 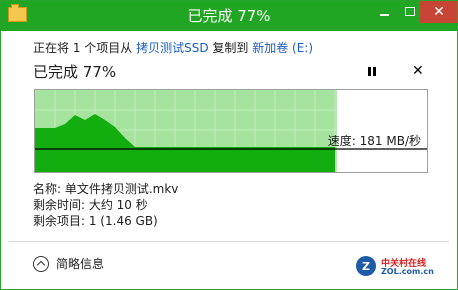 I want to click on pause-button, so click(x=372, y=72).